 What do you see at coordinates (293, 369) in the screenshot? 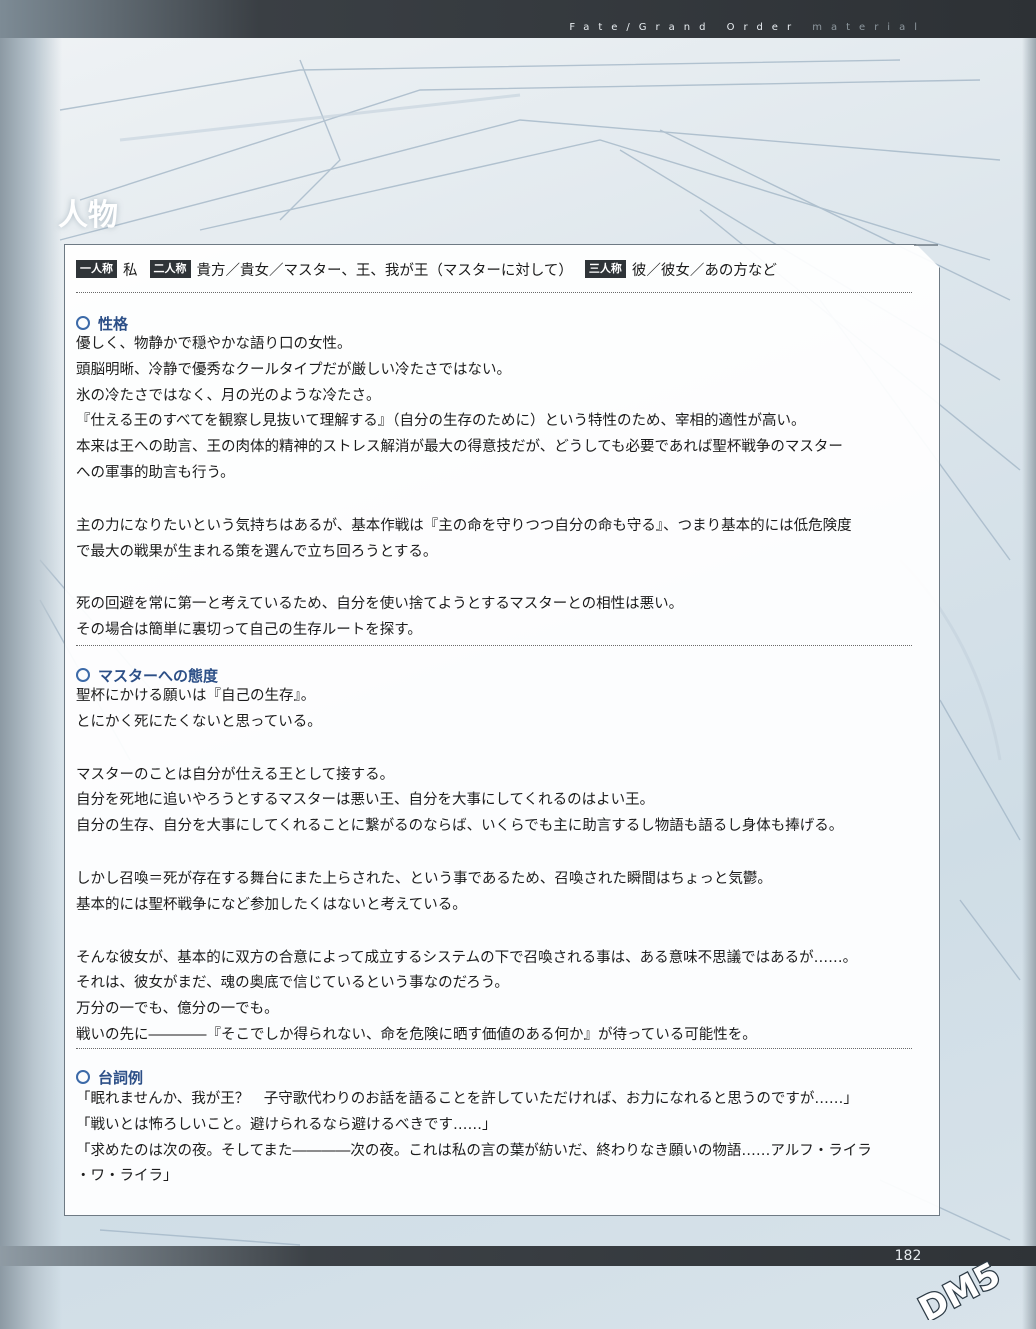
I see `text-line: 頭脳明晰、冷静で優秀なクールタイプだが厳しい冷たさではない。` at bounding box center [293, 369].